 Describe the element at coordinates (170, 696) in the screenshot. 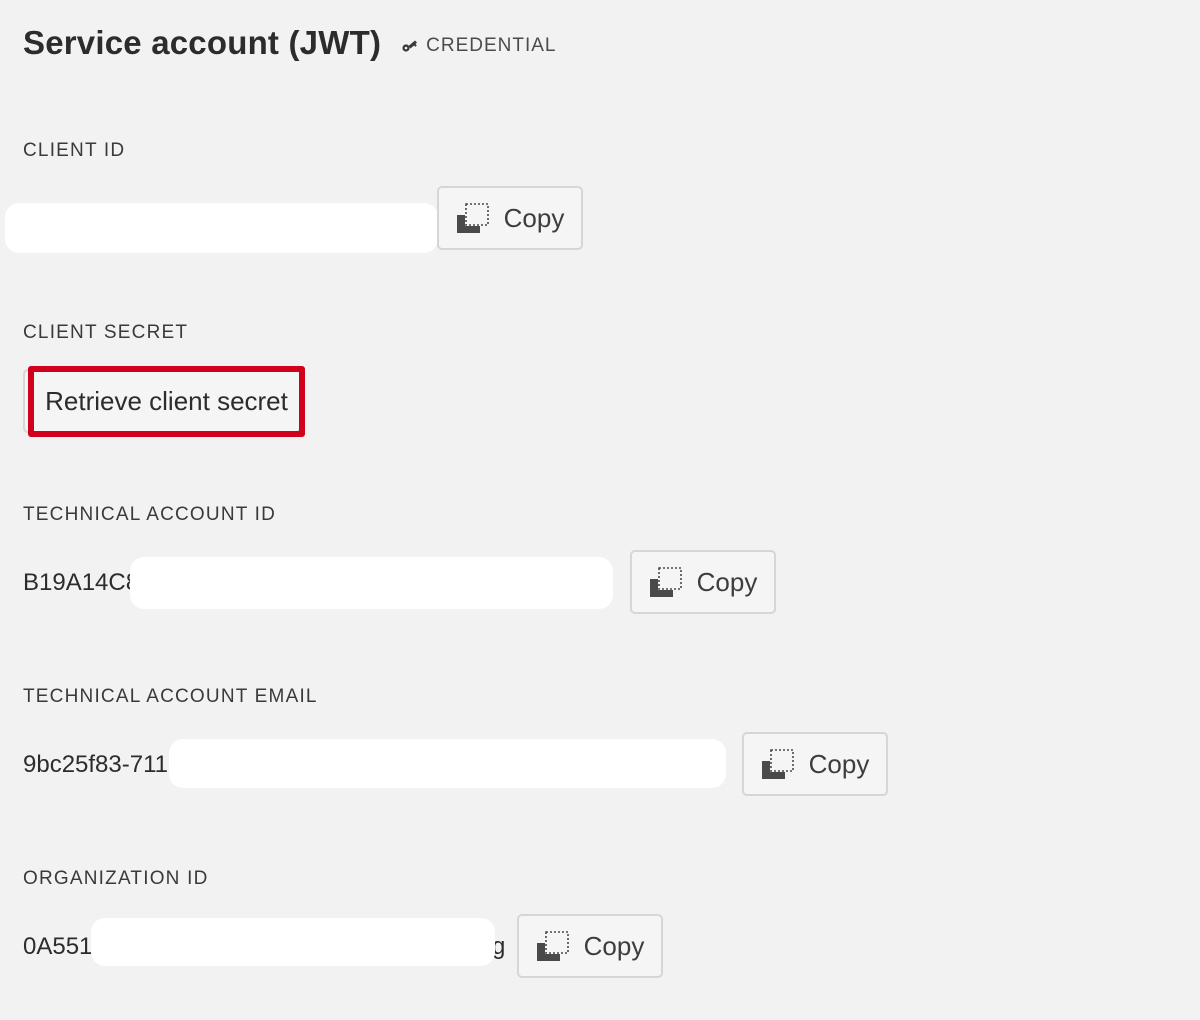

I see `technical-account-email-label: TECHNICAL ACCOUNT EMAIL` at that location.